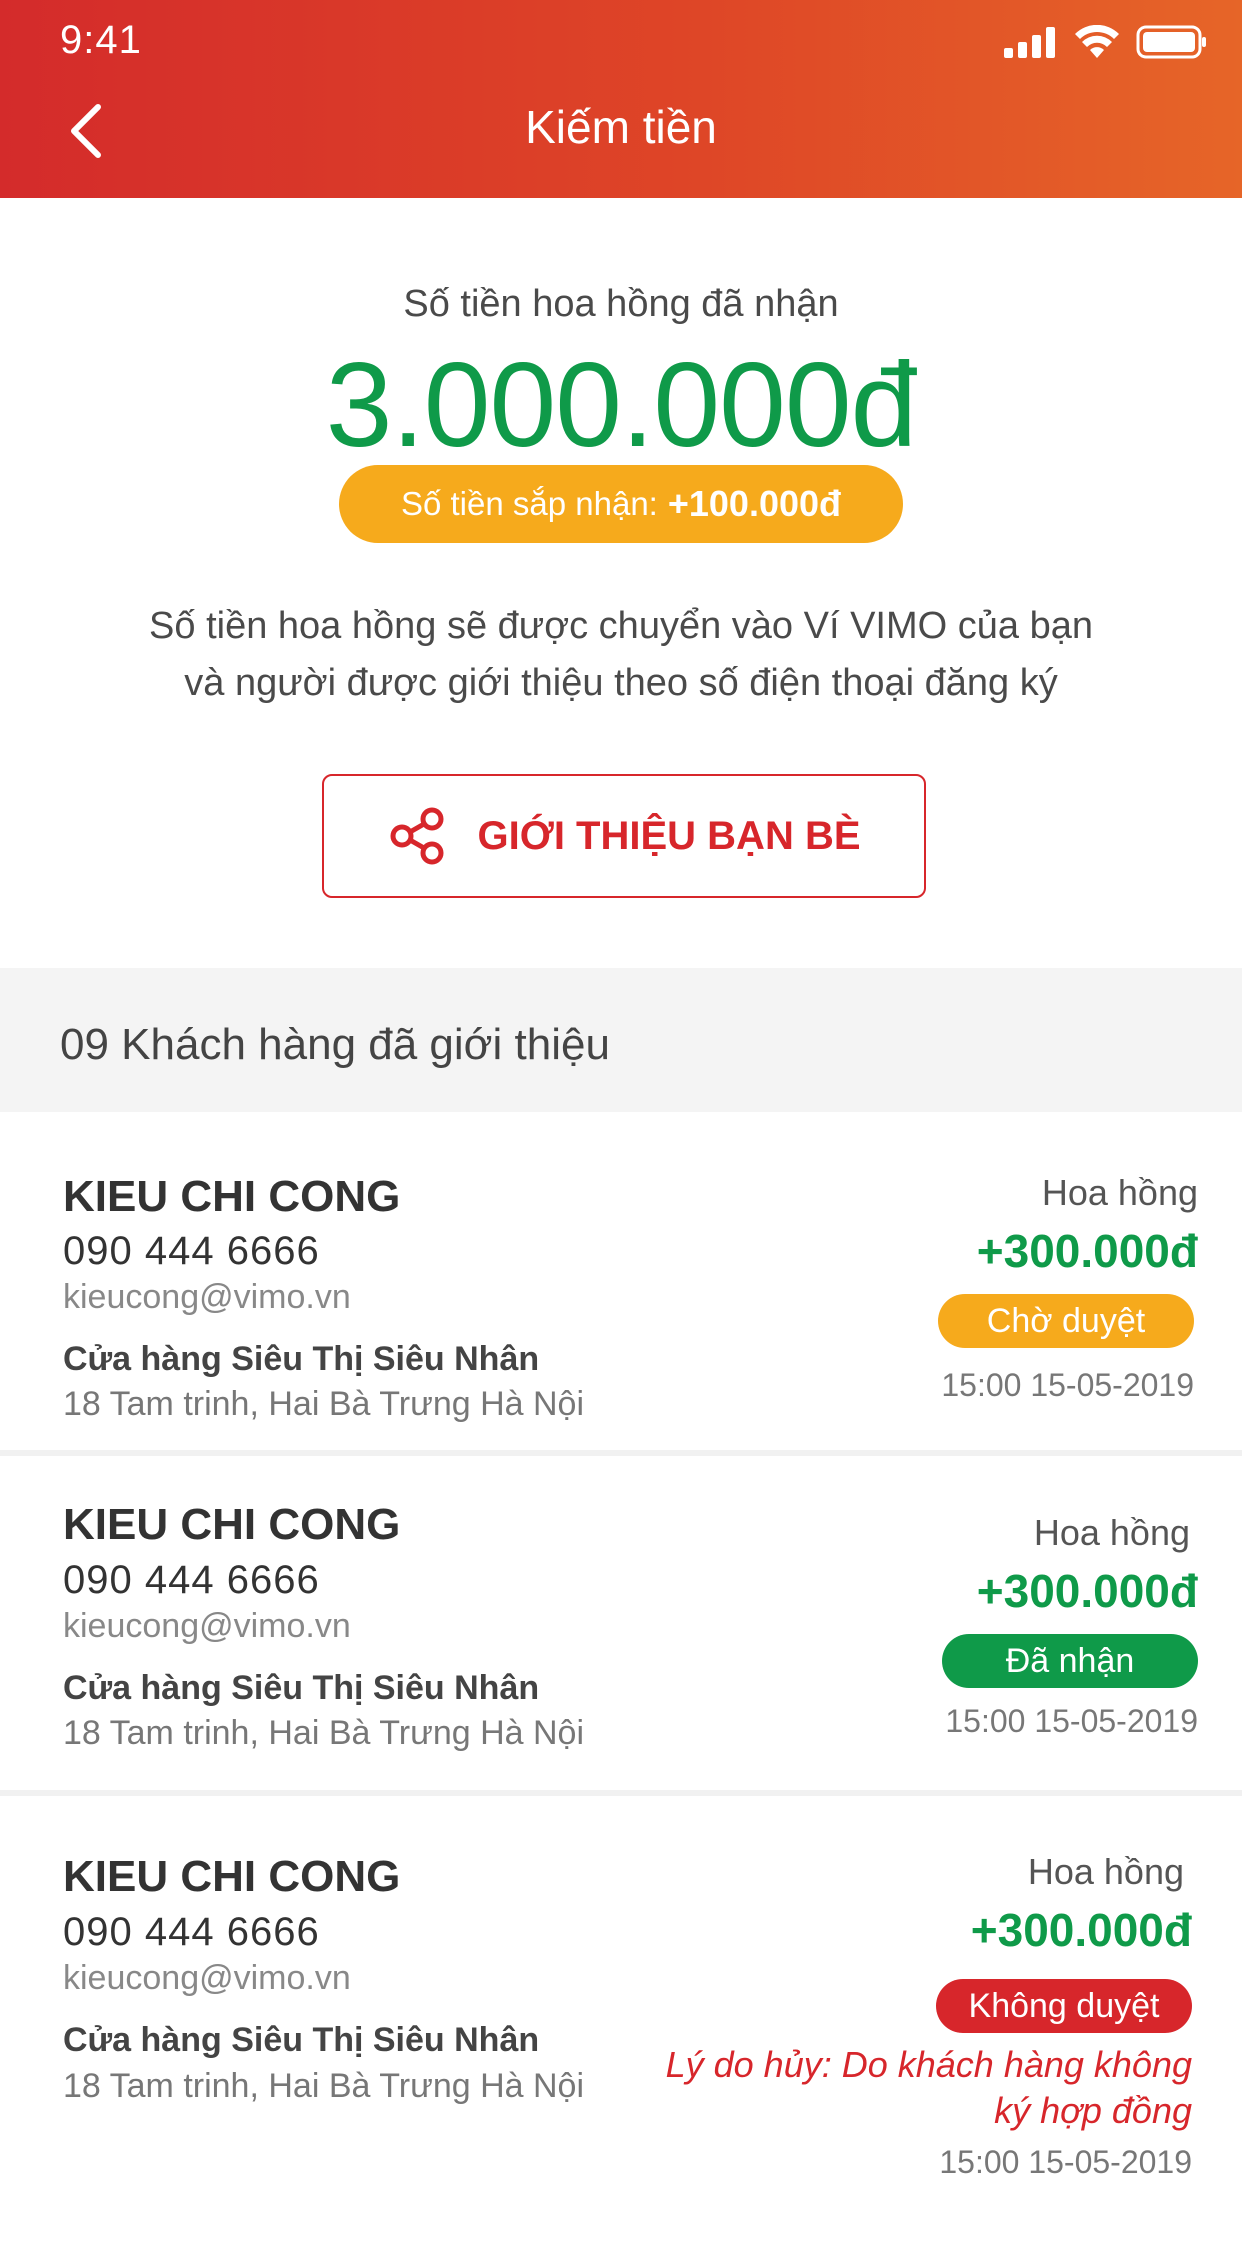 Image resolution: width=1242 pixels, height=2241 pixels. Describe the element at coordinates (1029, 42) in the screenshot. I see `signal-icon` at that location.